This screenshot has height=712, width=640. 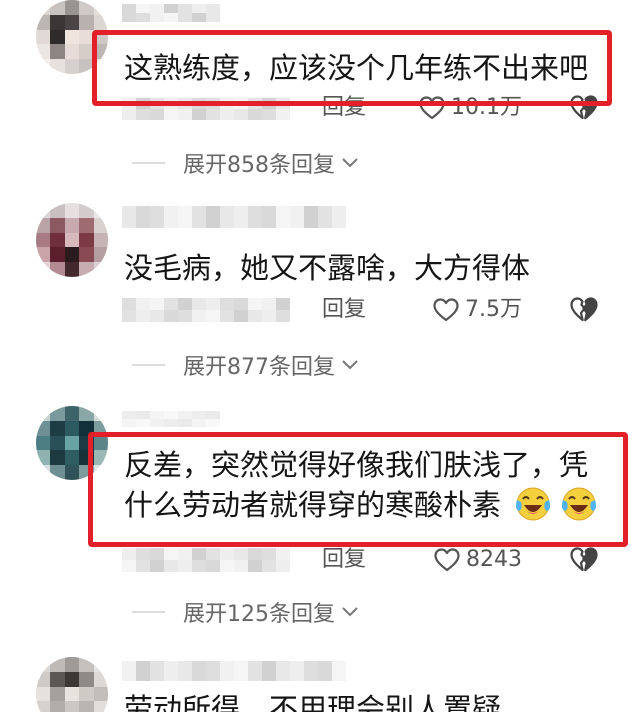 What do you see at coordinates (327, 268) in the screenshot?
I see `comment-text-line: 没毛病，她又不露啥，大方得体` at bounding box center [327, 268].